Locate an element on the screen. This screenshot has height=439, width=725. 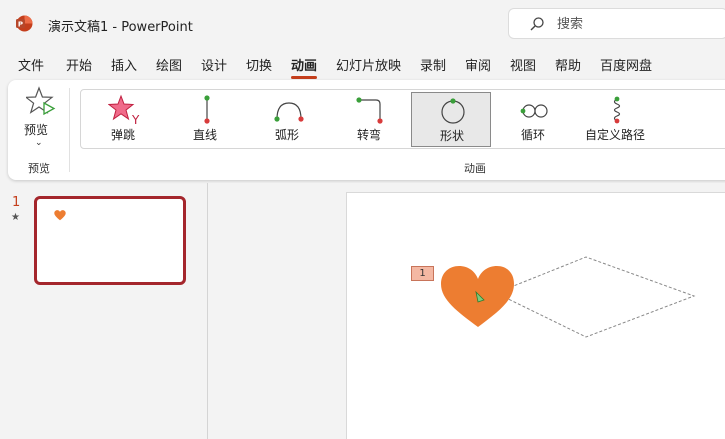
window-title: 演示文稿1 - PowerPoint is located at coordinates (120, 27).